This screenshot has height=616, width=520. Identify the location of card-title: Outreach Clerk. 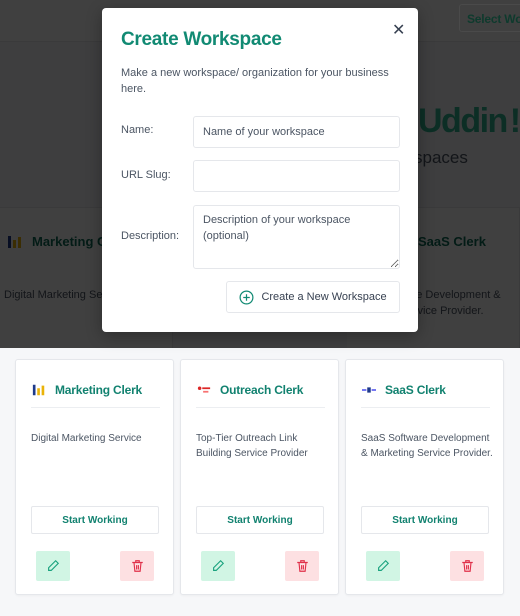
(262, 389).